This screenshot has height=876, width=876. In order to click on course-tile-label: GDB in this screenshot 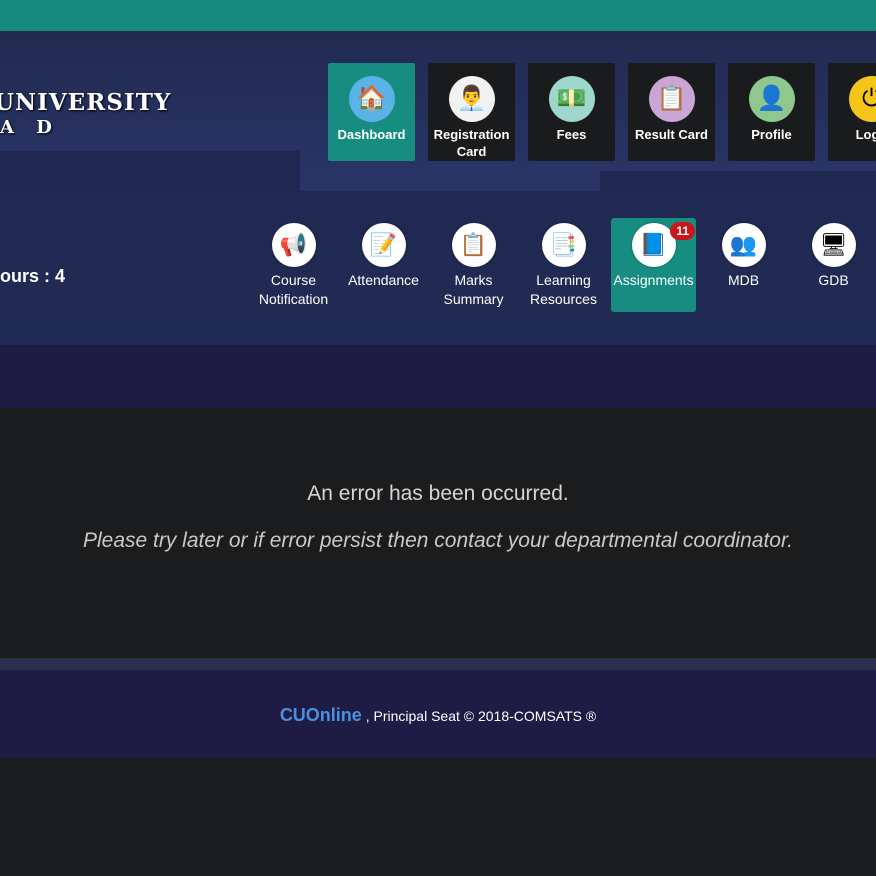, I will do `click(833, 280)`.